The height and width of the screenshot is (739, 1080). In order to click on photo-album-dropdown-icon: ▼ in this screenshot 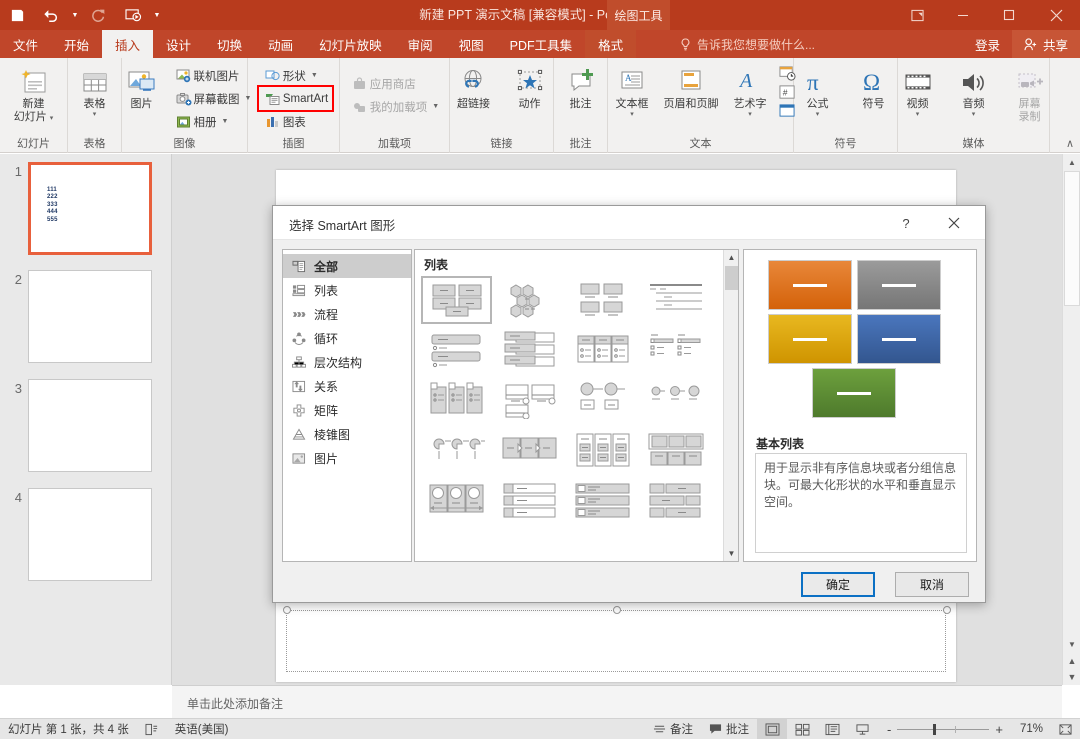, I will do `click(225, 121)`.